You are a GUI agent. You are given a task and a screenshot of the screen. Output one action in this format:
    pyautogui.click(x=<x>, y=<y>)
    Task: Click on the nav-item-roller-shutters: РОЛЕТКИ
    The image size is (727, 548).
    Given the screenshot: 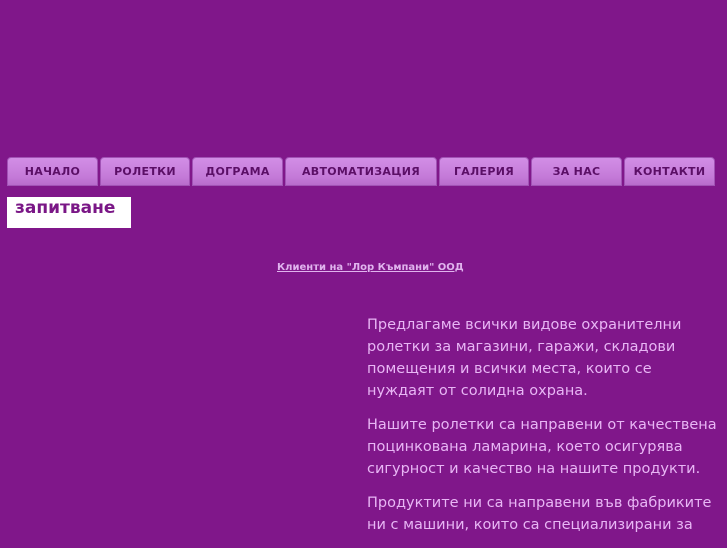 What is the action you would take?
    pyautogui.click(x=145, y=171)
    